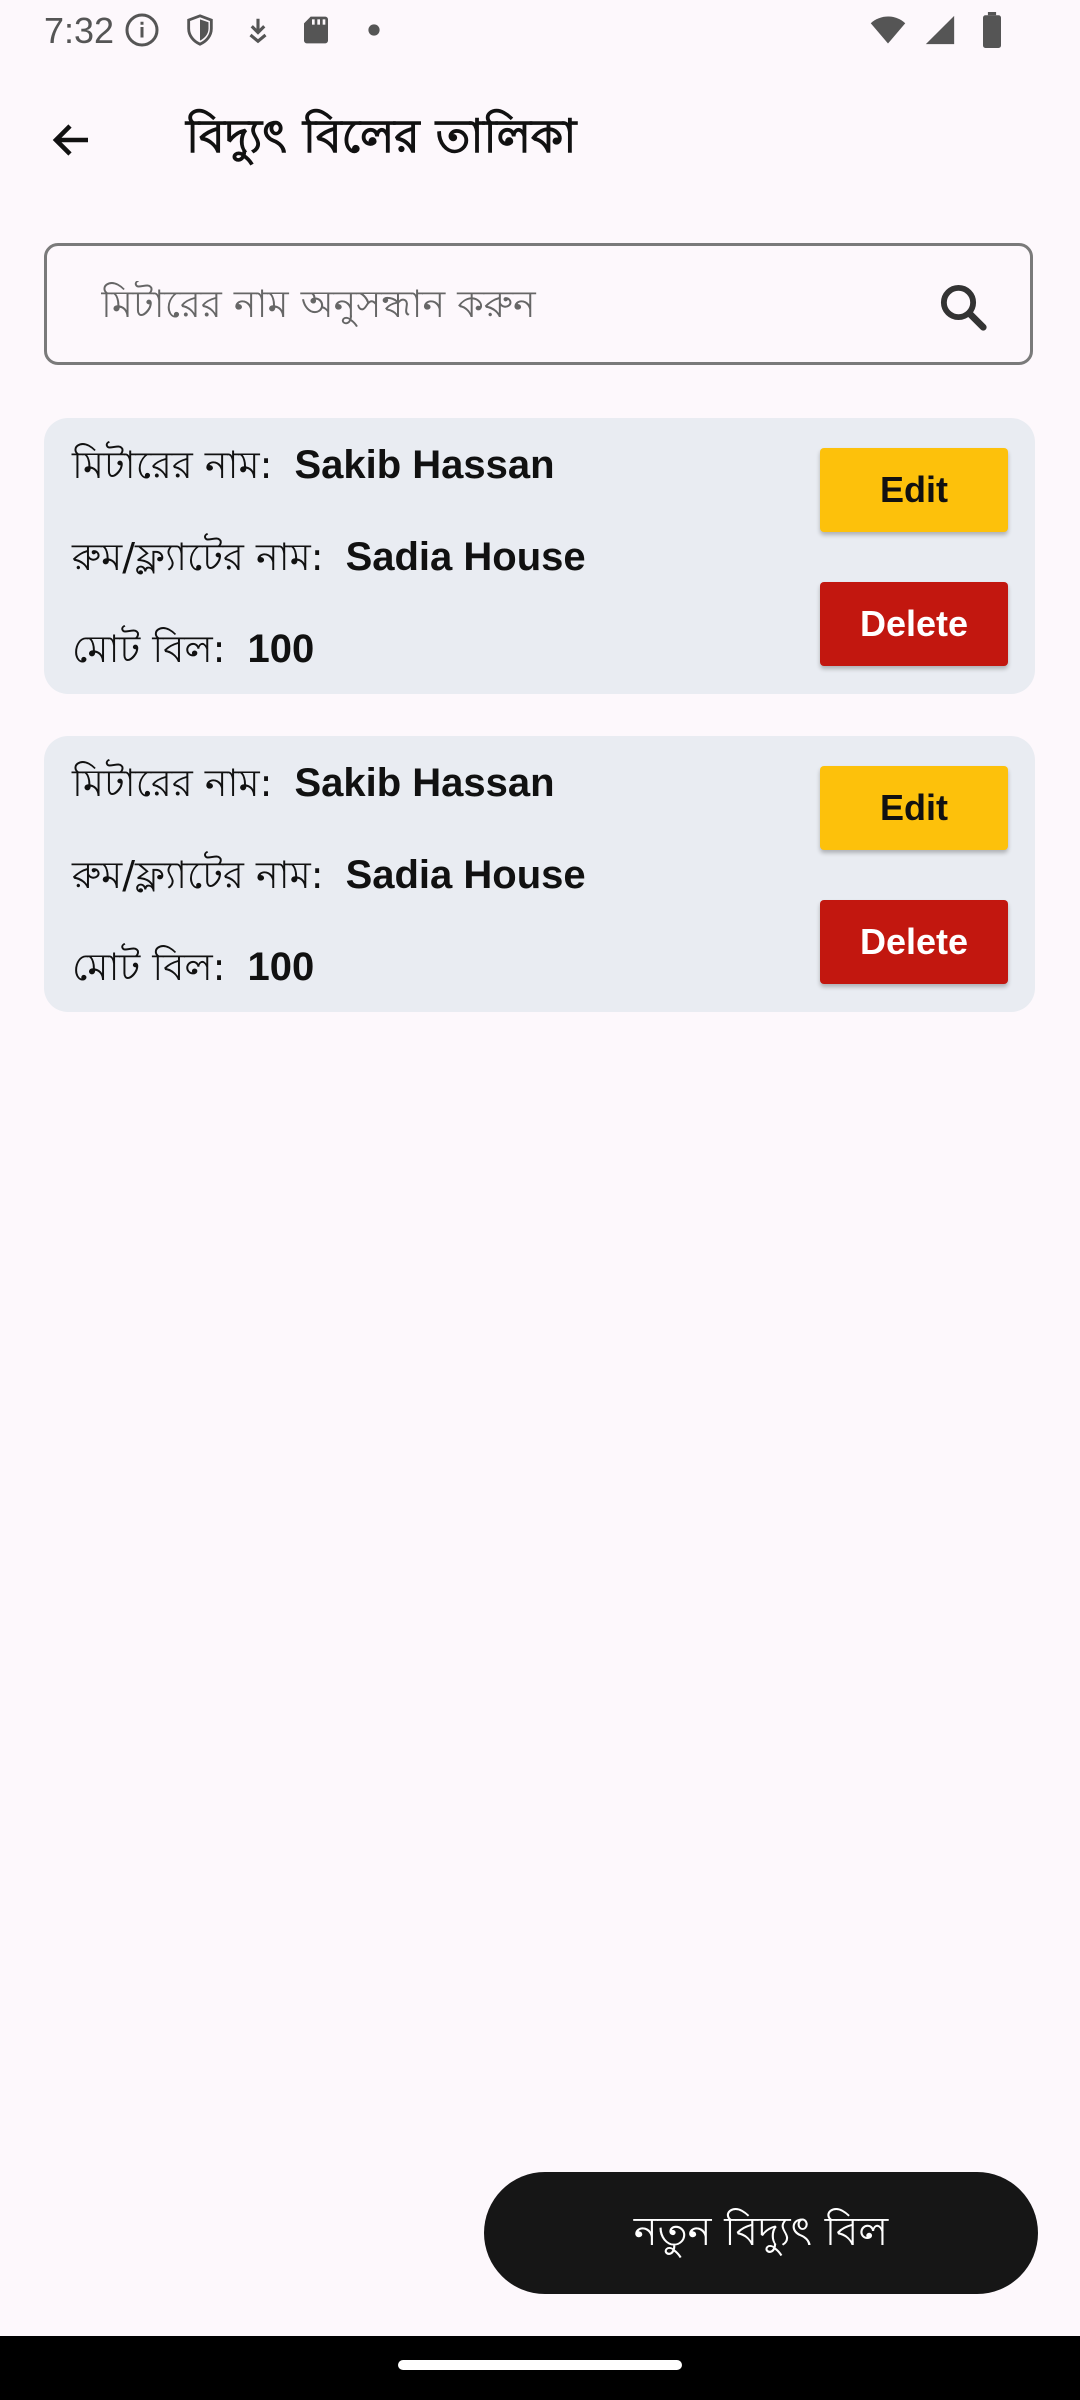 The image size is (1080, 2400). Describe the element at coordinates (79, 30) in the screenshot. I see `status-time: 7:32` at that location.